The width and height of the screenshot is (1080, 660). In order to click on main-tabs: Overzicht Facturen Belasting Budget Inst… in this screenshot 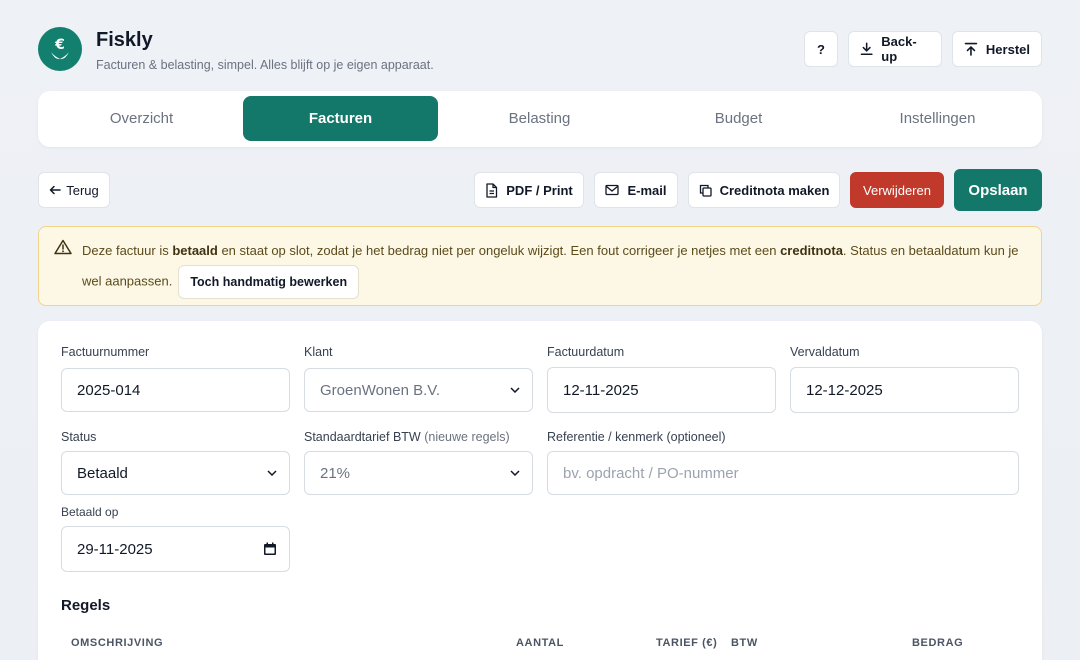, I will do `click(540, 119)`.